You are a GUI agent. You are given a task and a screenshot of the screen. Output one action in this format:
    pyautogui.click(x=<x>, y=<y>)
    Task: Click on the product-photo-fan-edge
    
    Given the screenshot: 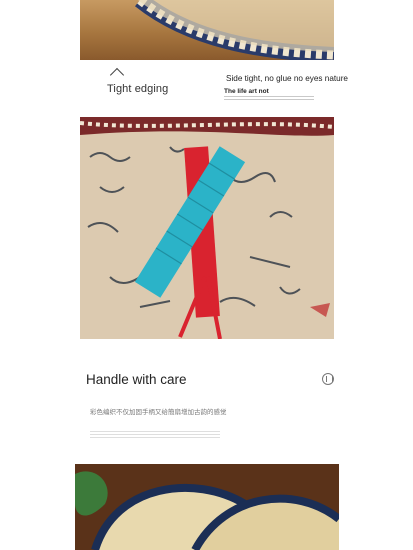 What is the action you would take?
    pyautogui.click(x=207, y=30)
    